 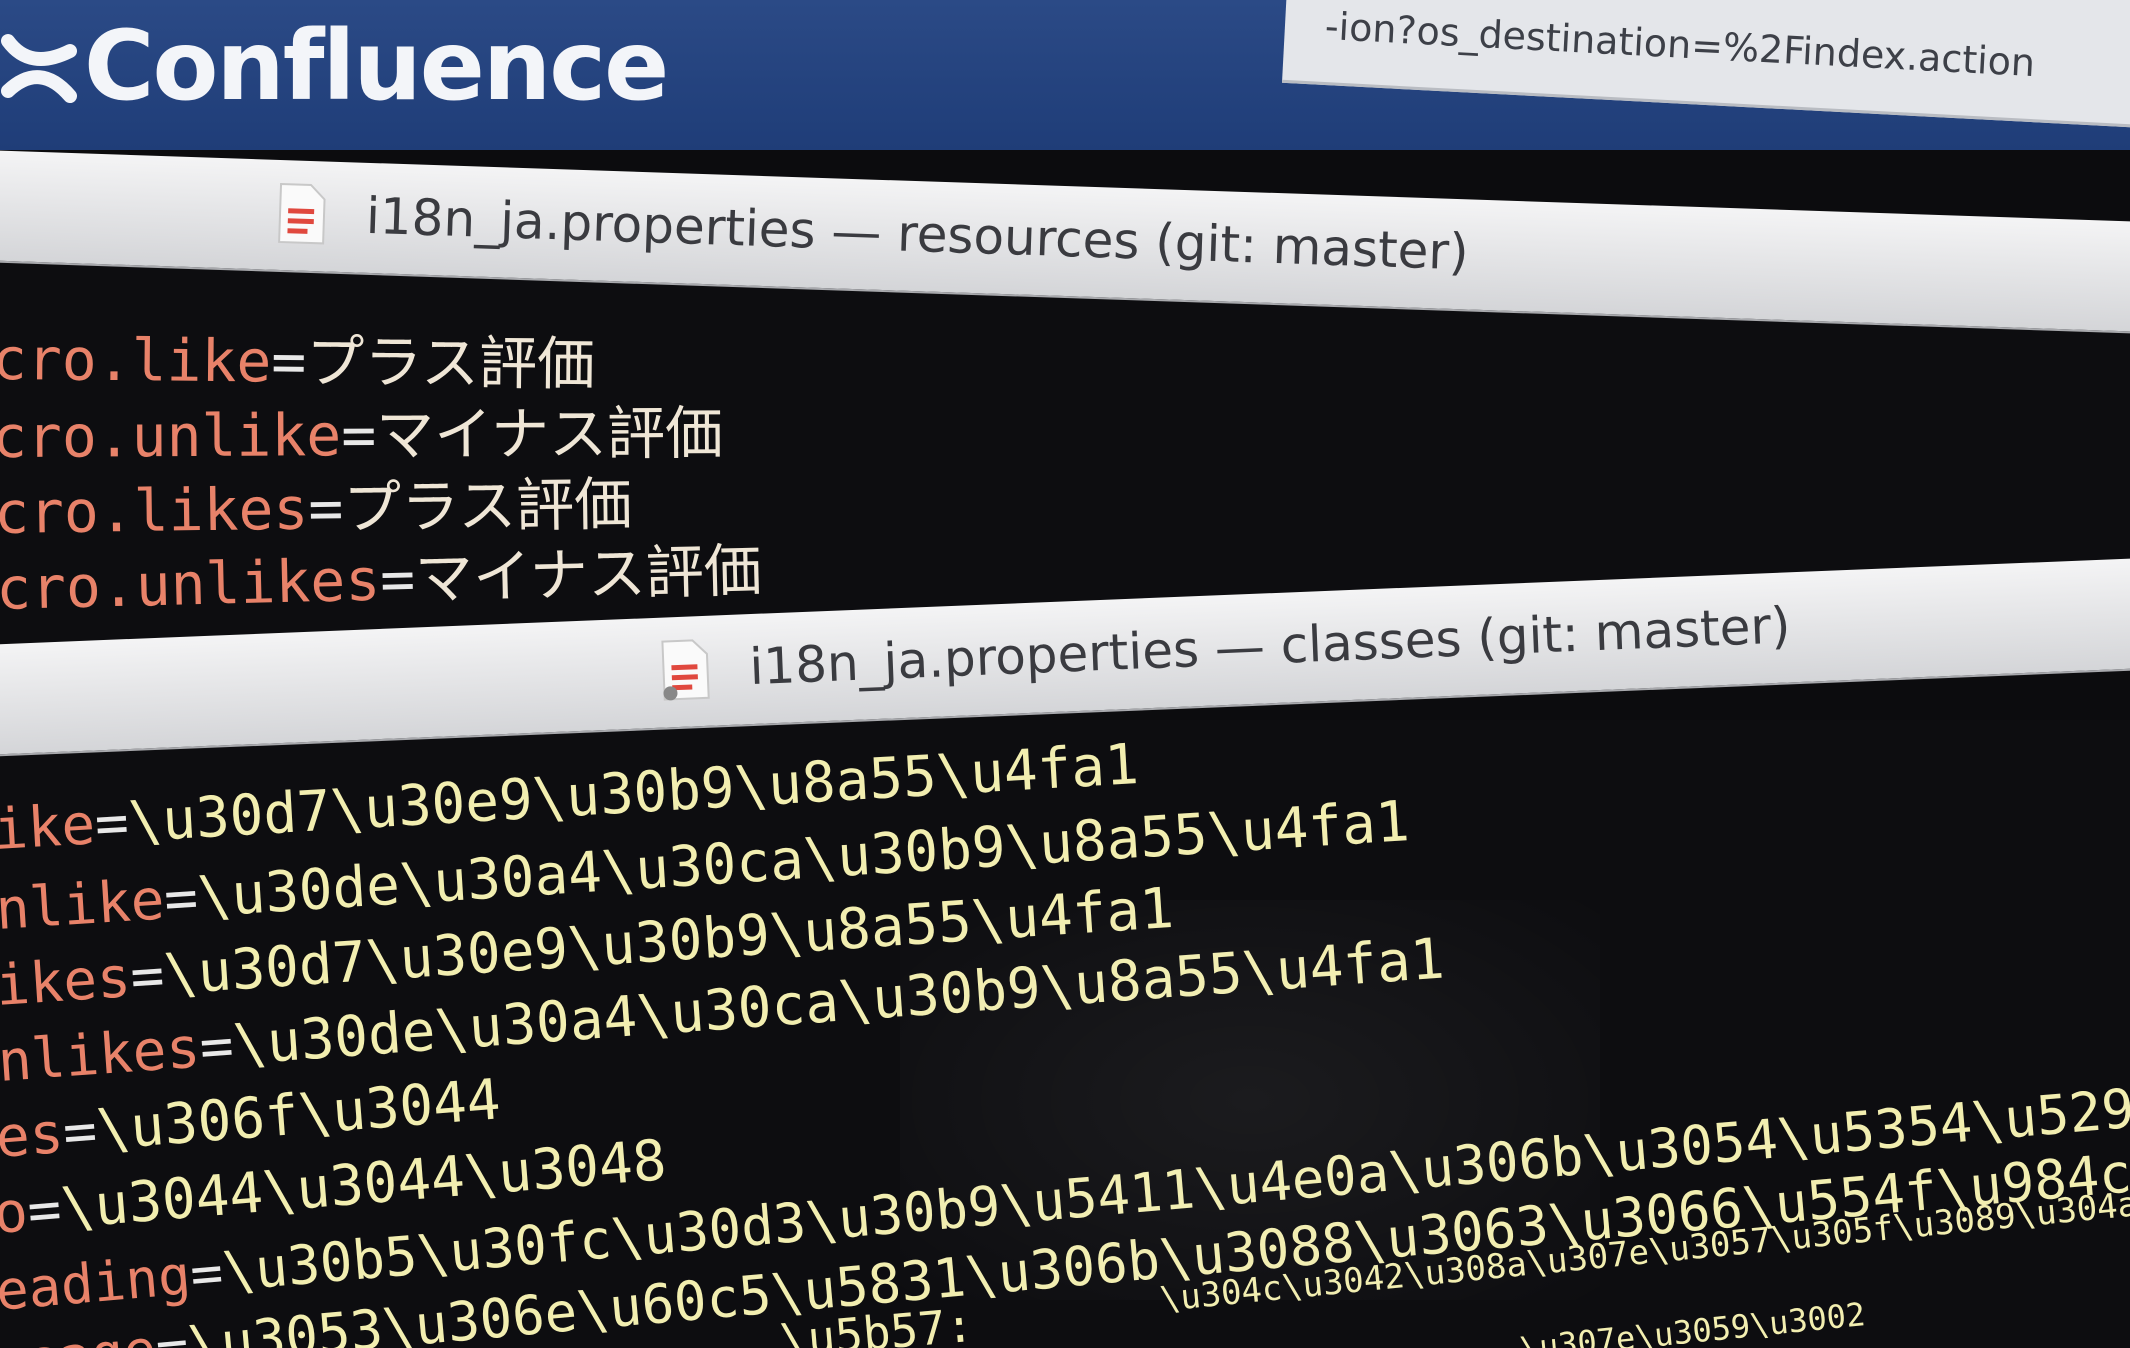 What do you see at coordinates (39, 68) in the screenshot?
I see `confluence-logo-icon` at bounding box center [39, 68].